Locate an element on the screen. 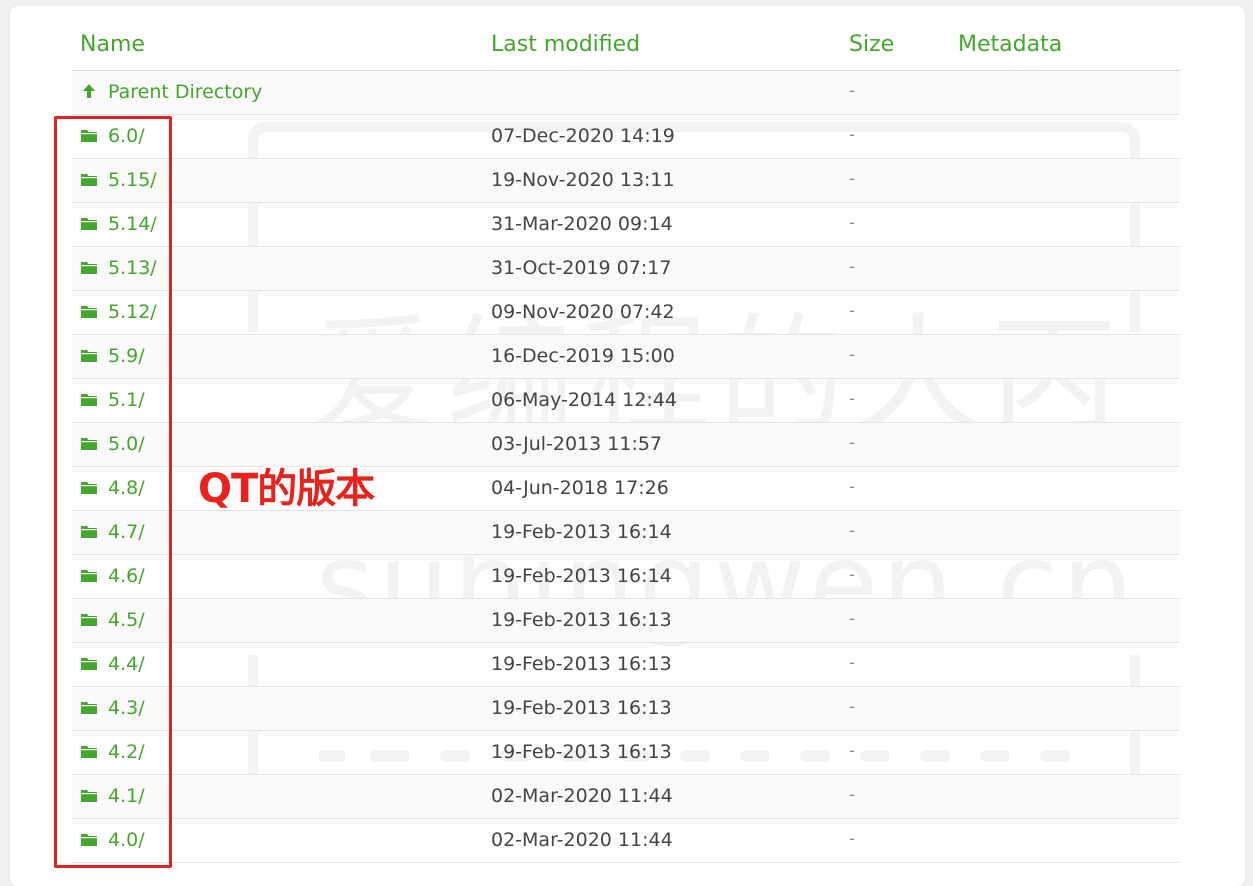 Image resolution: width=1253 pixels, height=886 pixels. table-row: 4.6/19-Feb-2013 16:14- is located at coordinates (626, 577).